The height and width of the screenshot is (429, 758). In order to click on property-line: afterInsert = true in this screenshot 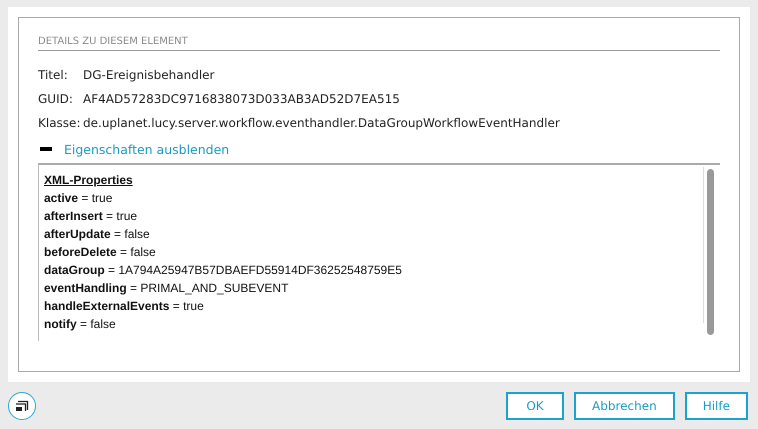, I will do `click(91, 216)`.